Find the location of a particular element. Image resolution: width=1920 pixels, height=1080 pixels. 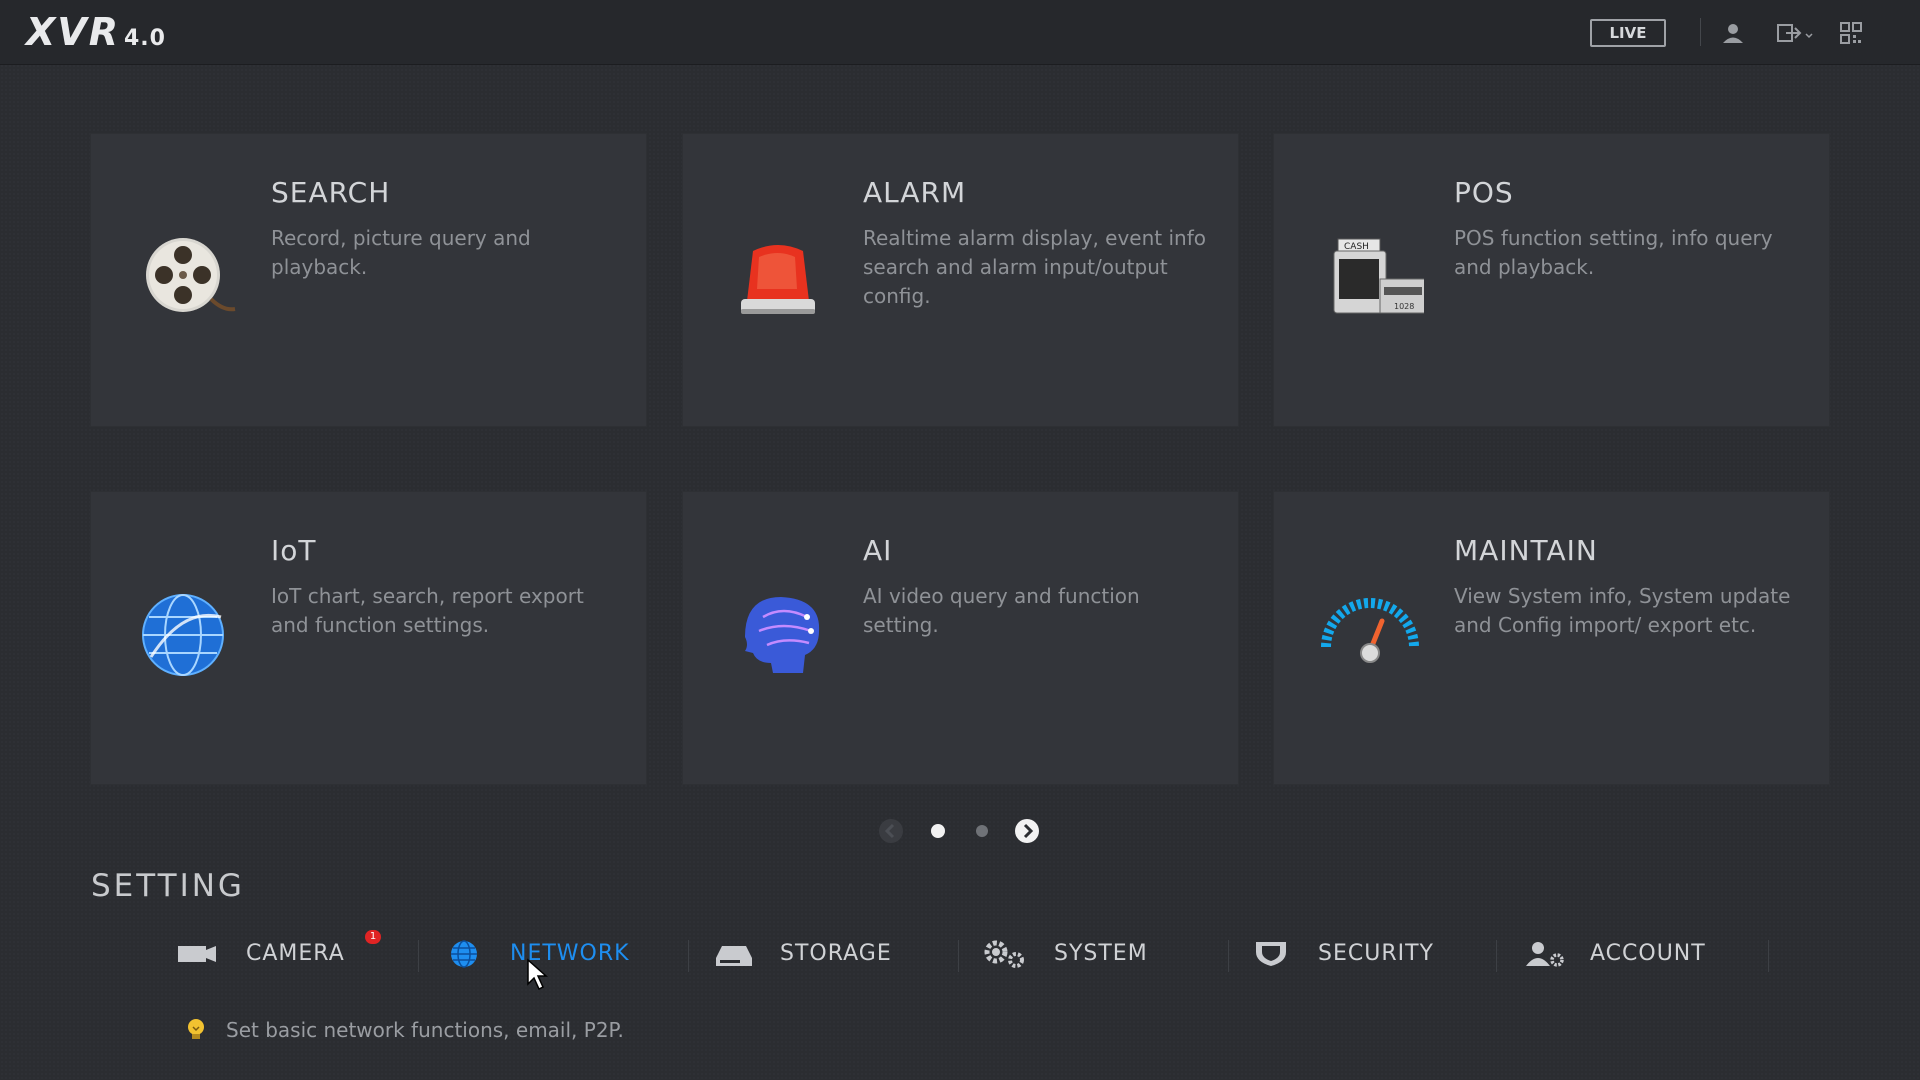

setting-hint: Set basic network functions, email, P2P. is located at coordinates (405, 1030).